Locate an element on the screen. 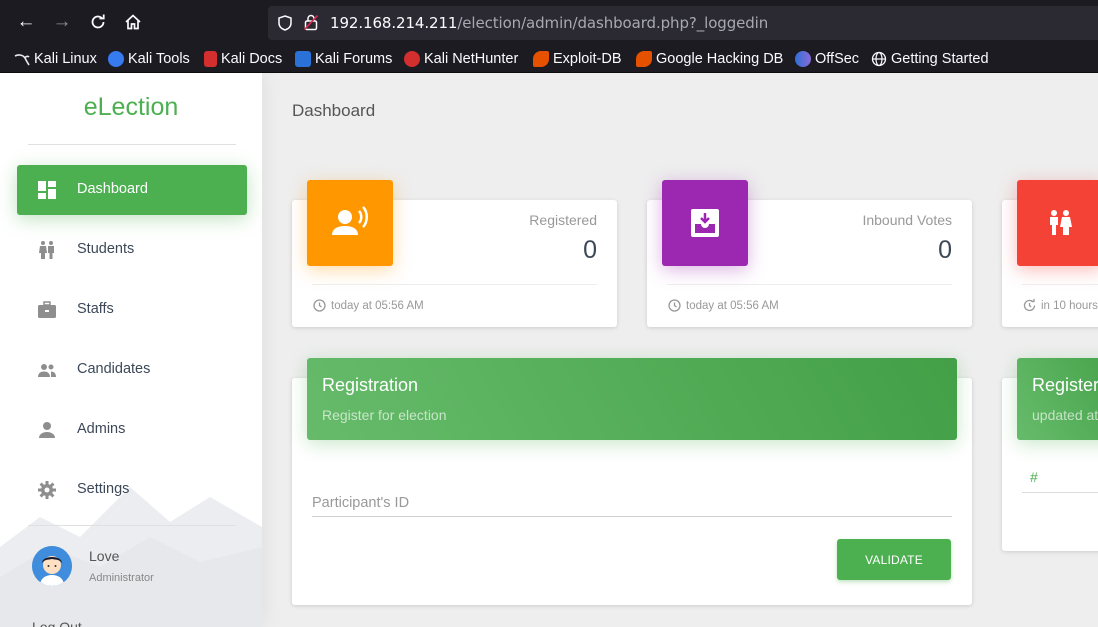 The image size is (1098, 627). bookmark-label: OffSec is located at coordinates (837, 59).